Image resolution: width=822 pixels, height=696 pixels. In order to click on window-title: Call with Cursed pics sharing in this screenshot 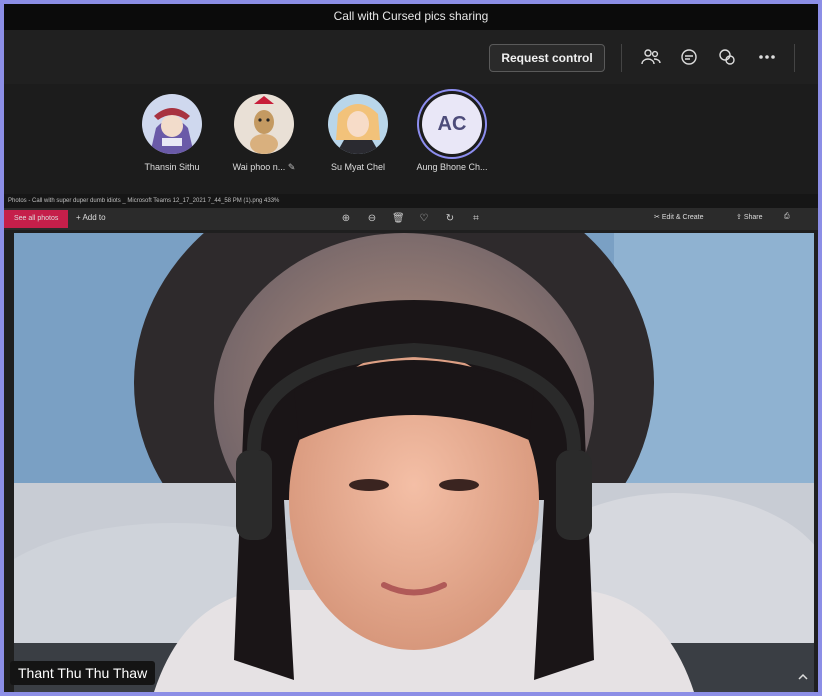, I will do `click(411, 16)`.